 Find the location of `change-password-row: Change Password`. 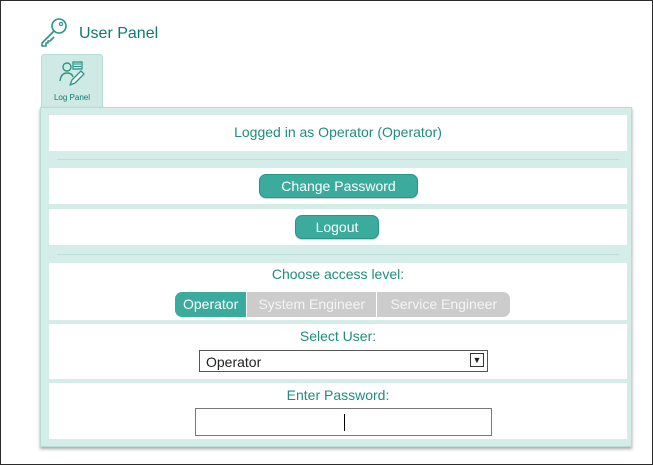

change-password-row: Change Password is located at coordinates (338, 186).